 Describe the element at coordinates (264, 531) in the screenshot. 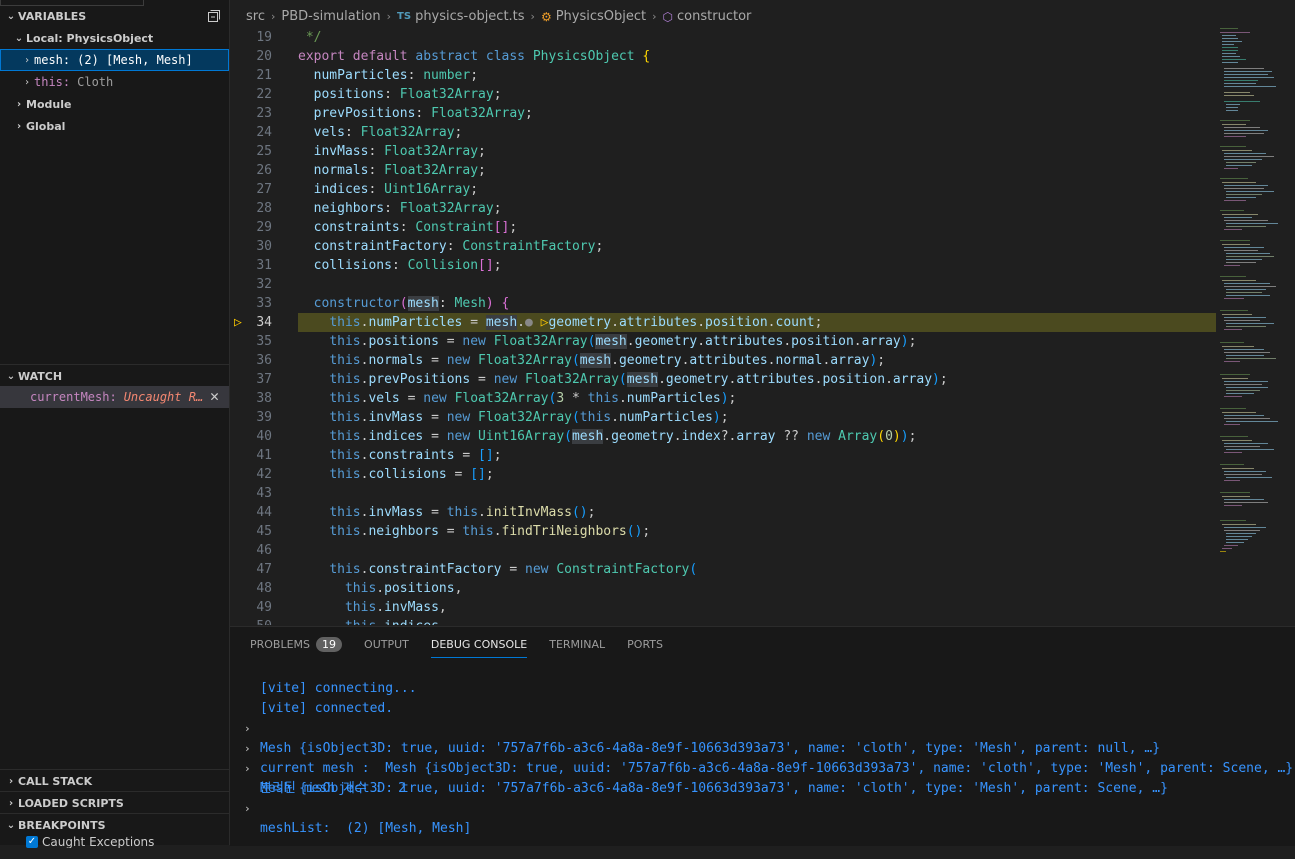

I see `line-number: 45` at that location.